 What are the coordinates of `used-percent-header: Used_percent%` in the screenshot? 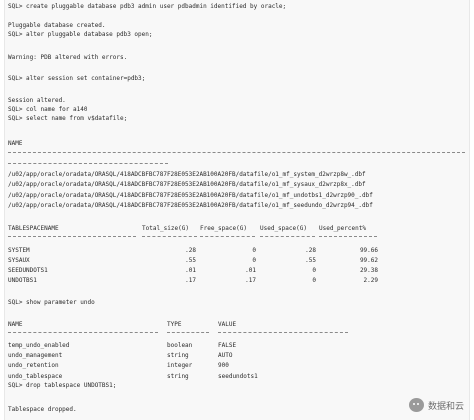 It's located at (342, 228).